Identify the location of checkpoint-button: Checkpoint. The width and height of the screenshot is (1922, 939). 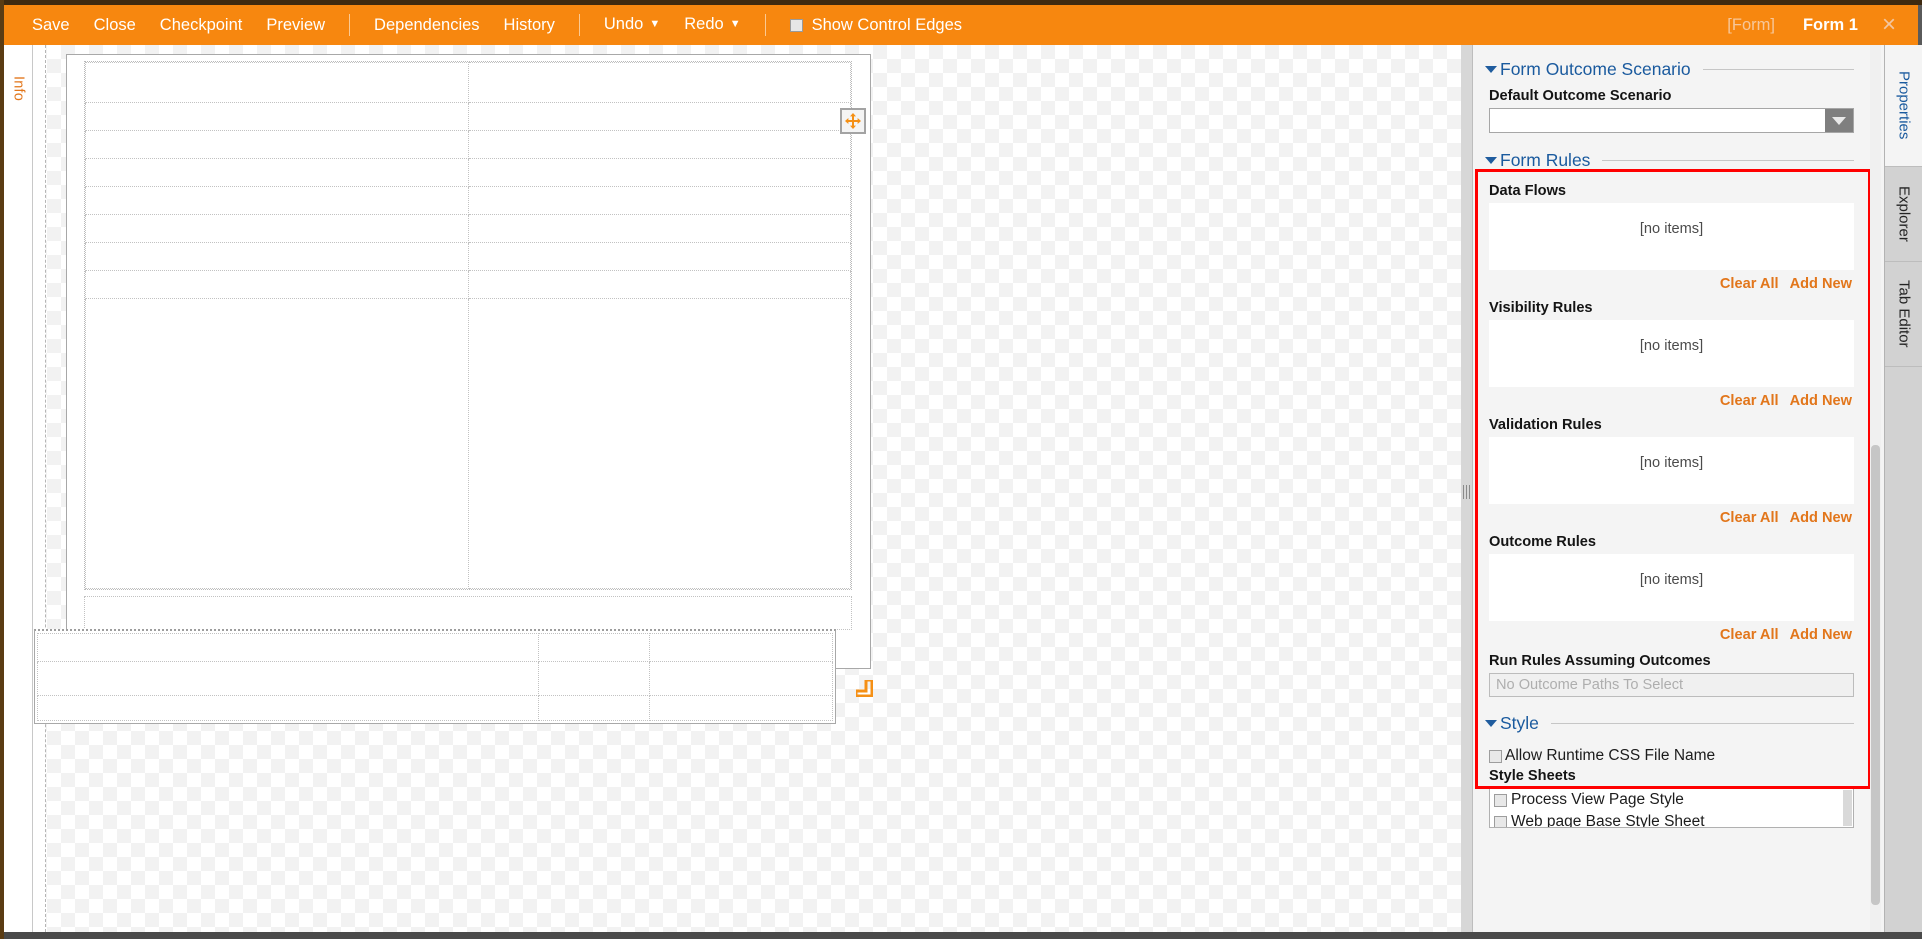
(201, 25).